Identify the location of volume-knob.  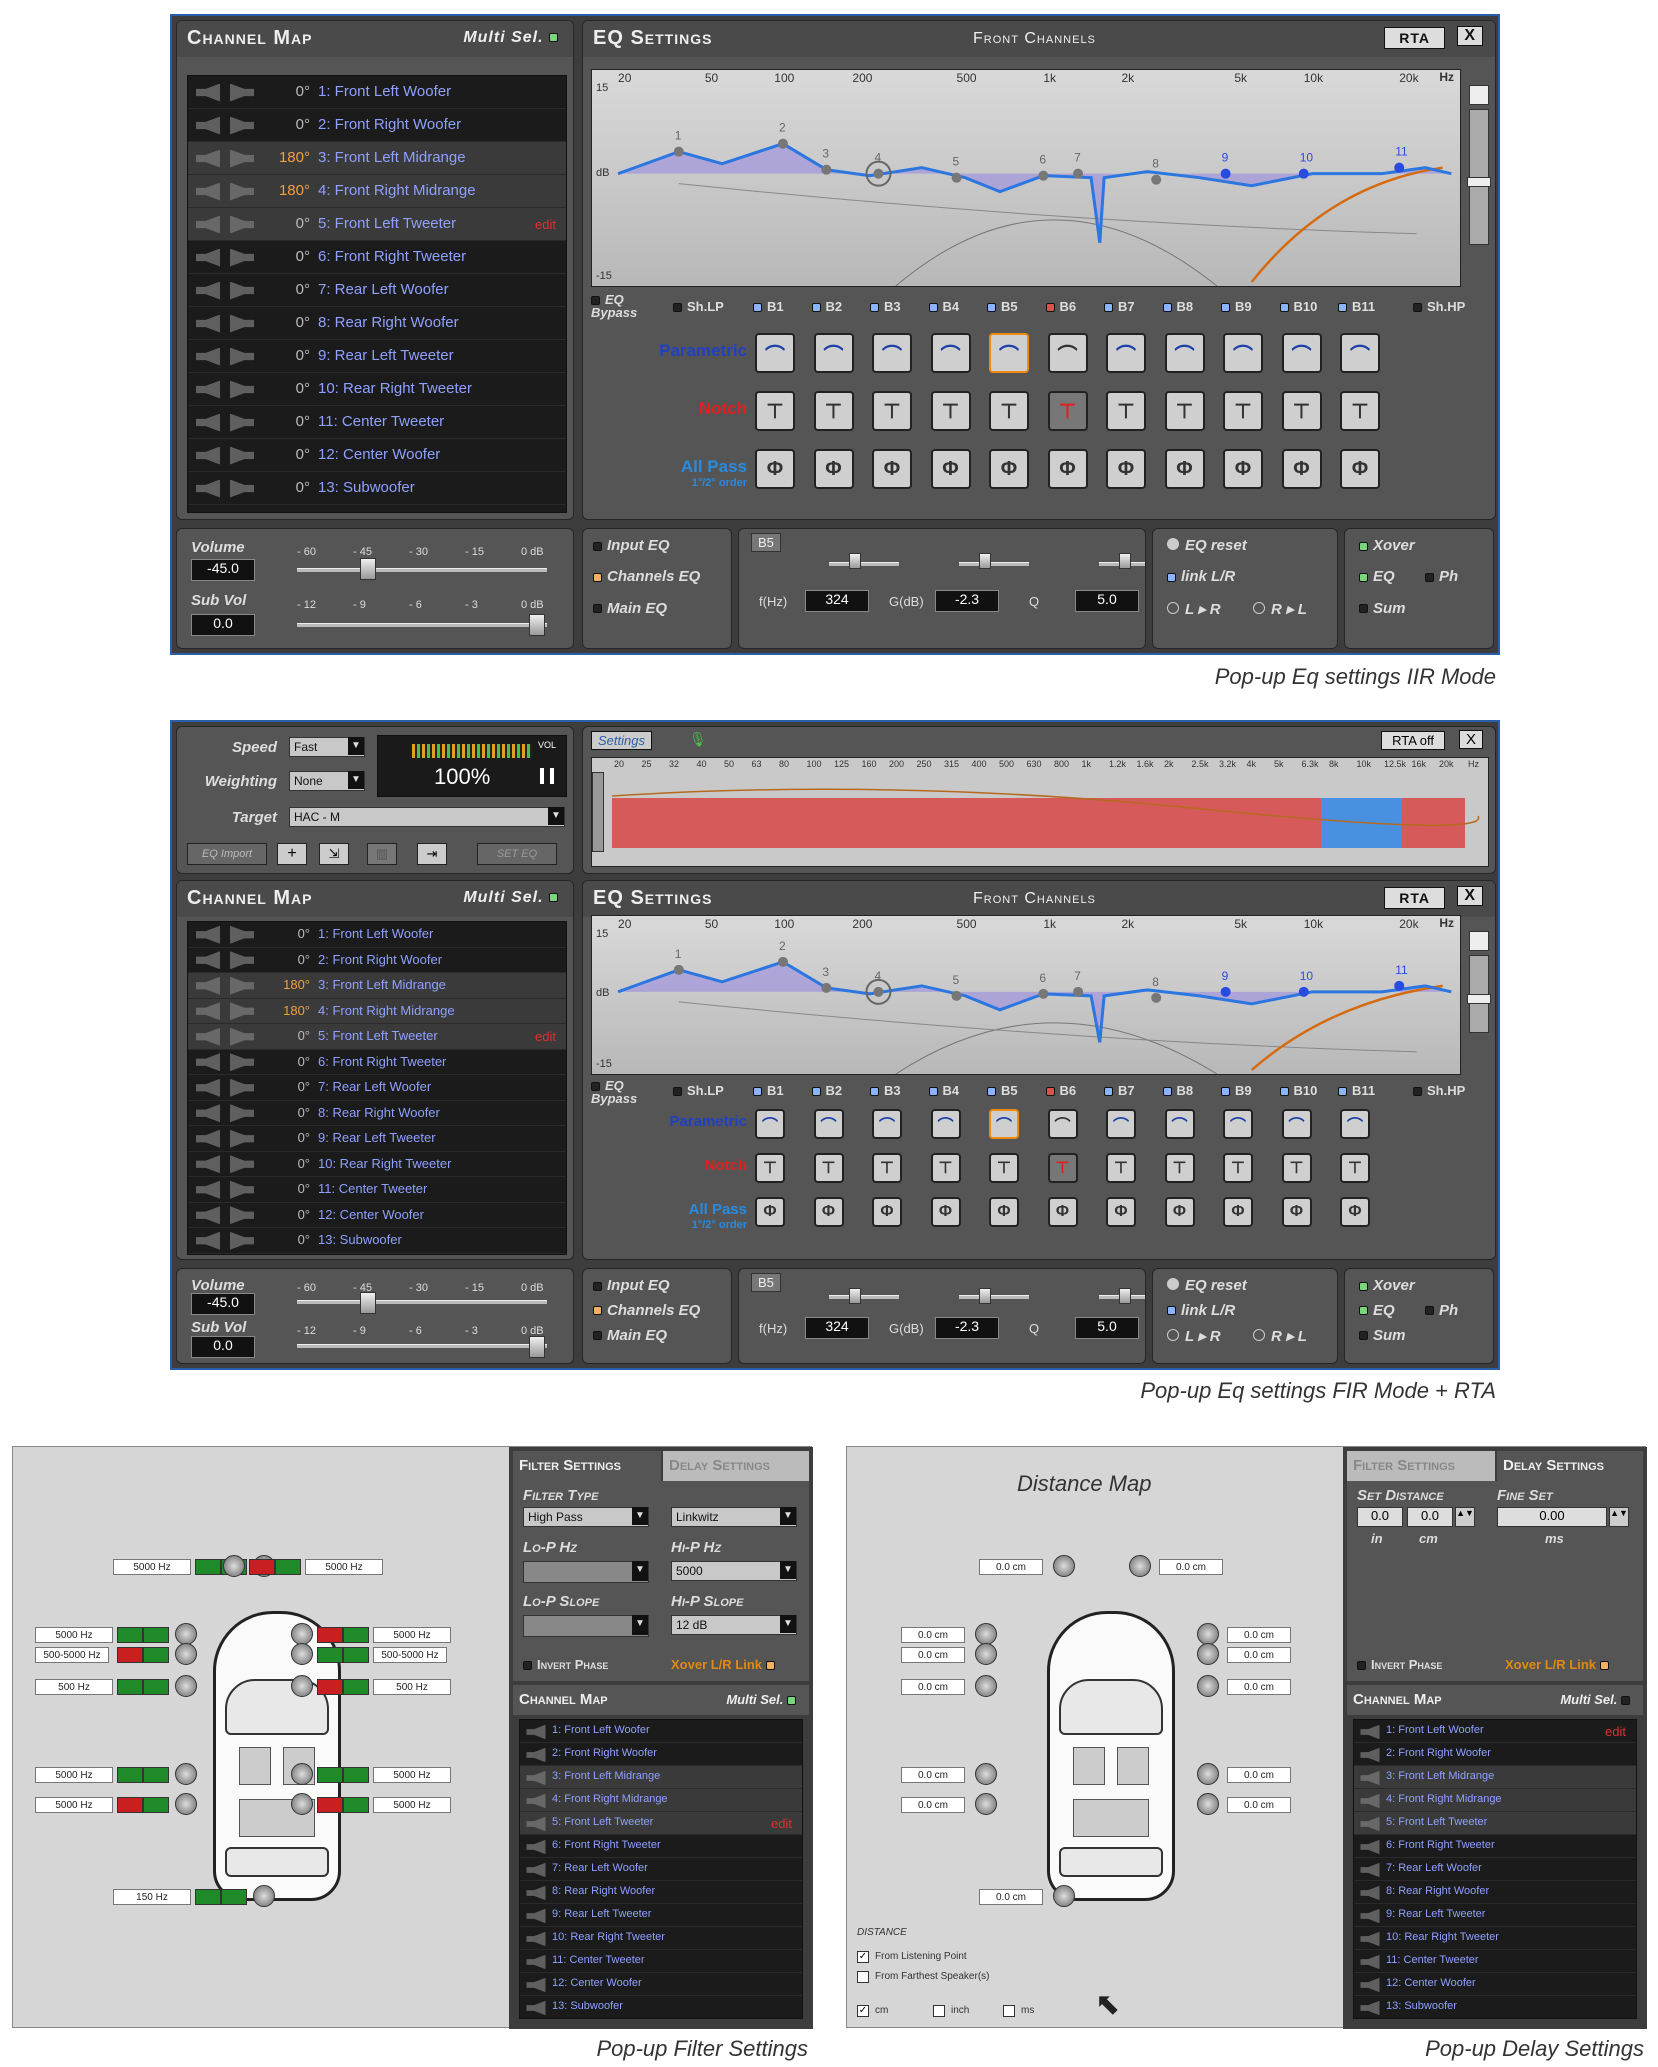
(367, 1303).